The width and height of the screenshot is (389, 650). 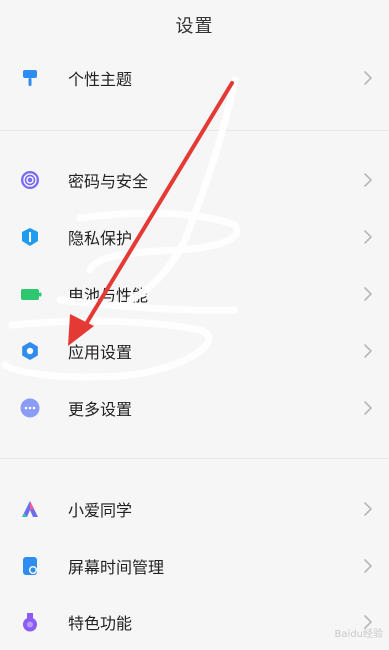 What do you see at coordinates (116, 567) in the screenshot?
I see `settings-item-label: 屏幕时间管理` at bounding box center [116, 567].